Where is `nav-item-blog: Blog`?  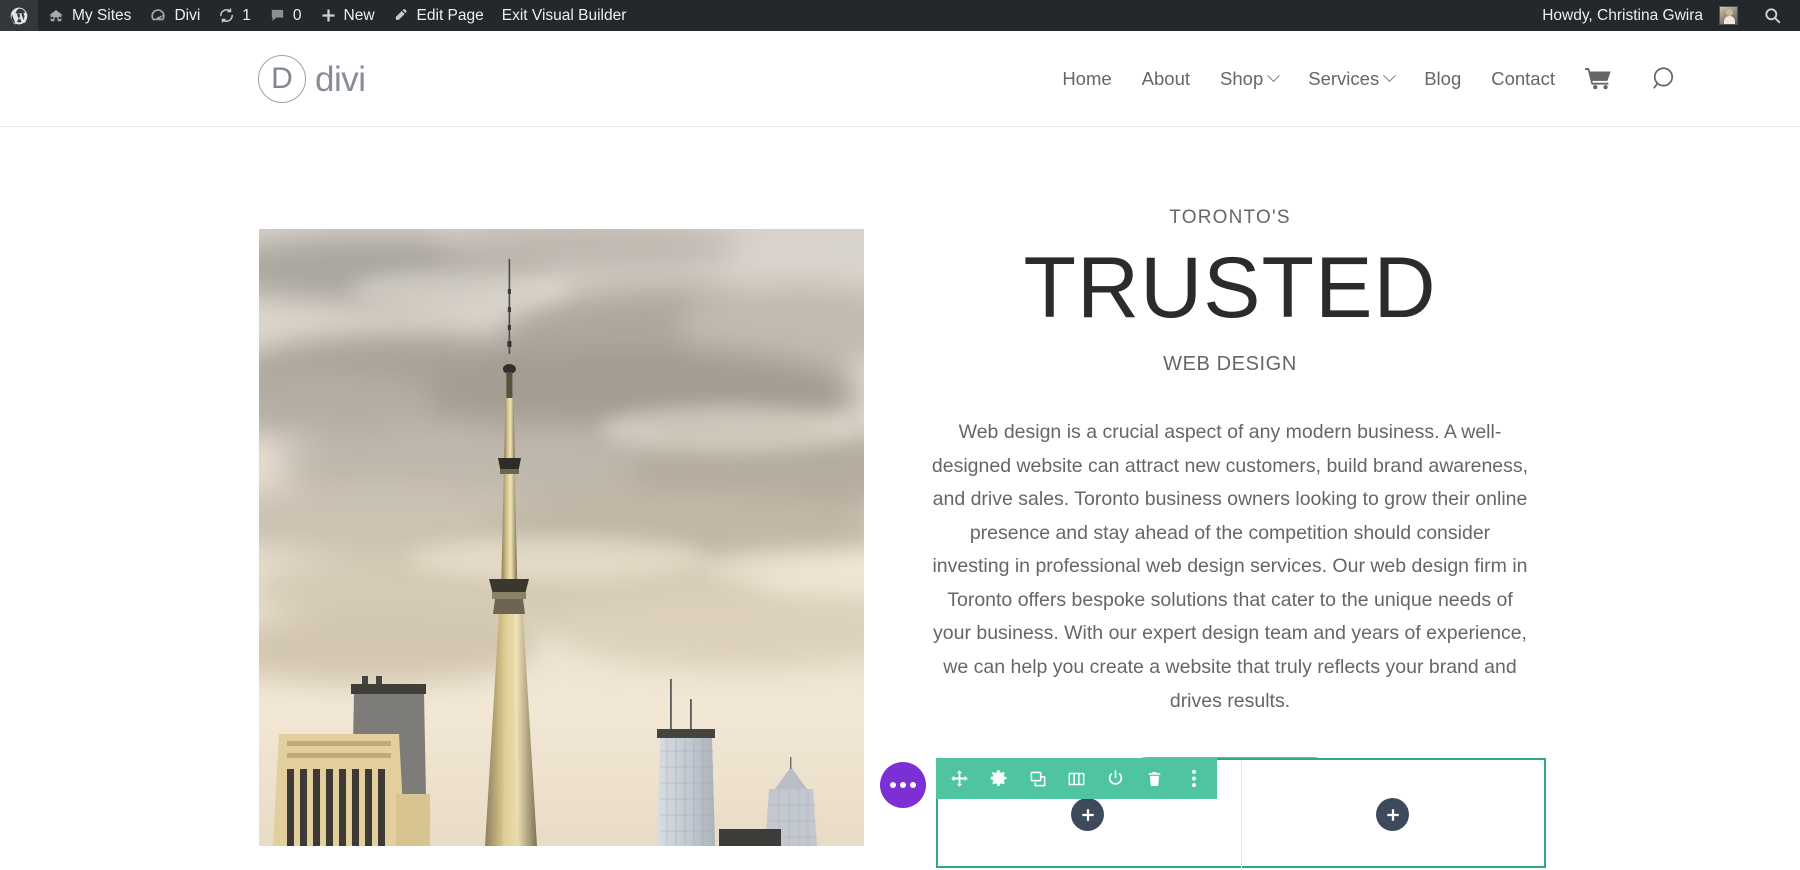 nav-item-blog: Blog is located at coordinates (1442, 79).